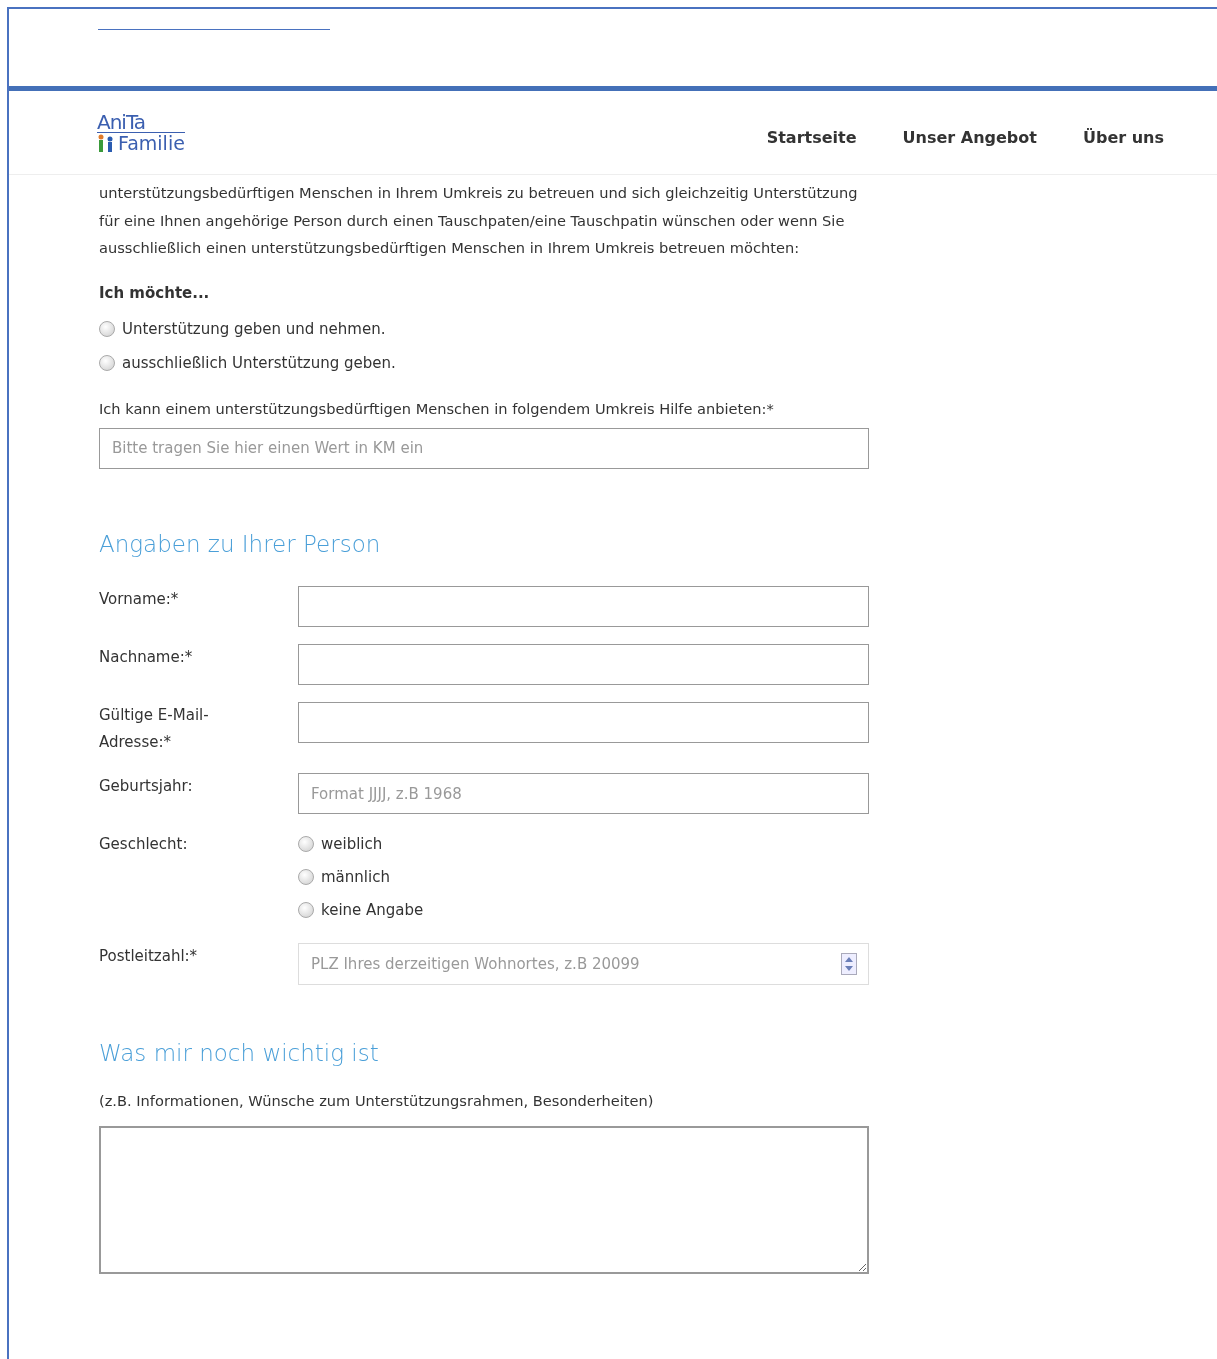 Image resolution: width=1217 pixels, height=1359 pixels. Describe the element at coordinates (811, 137) in the screenshot. I see `nav-link: Startseite` at that location.